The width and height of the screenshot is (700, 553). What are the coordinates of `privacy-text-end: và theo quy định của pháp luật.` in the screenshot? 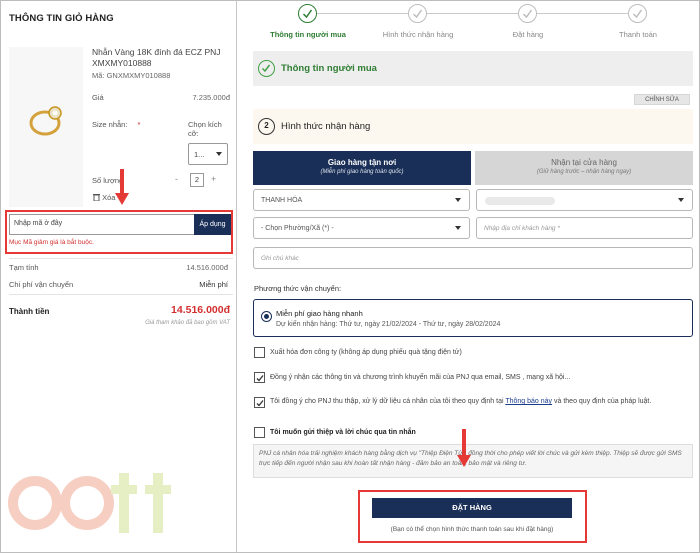 It's located at (603, 401).